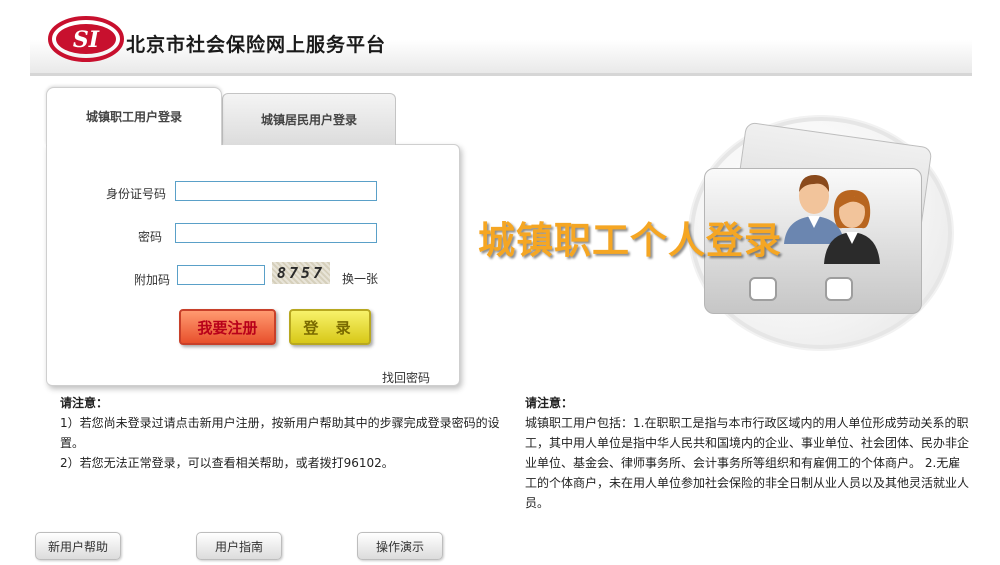 The height and width of the screenshot is (565, 1000). I want to click on demo-button: 操作演示, so click(400, 546).